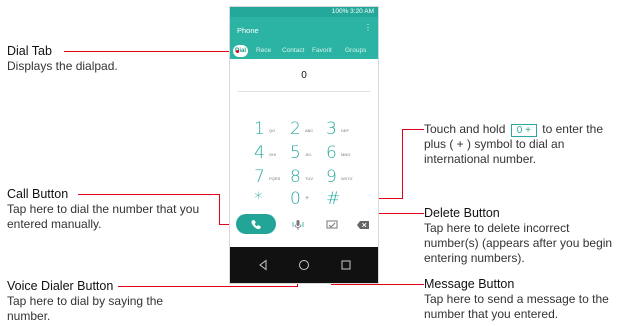  I want to click on status-bar: 100% 3:20 AM, so click(304, 12).